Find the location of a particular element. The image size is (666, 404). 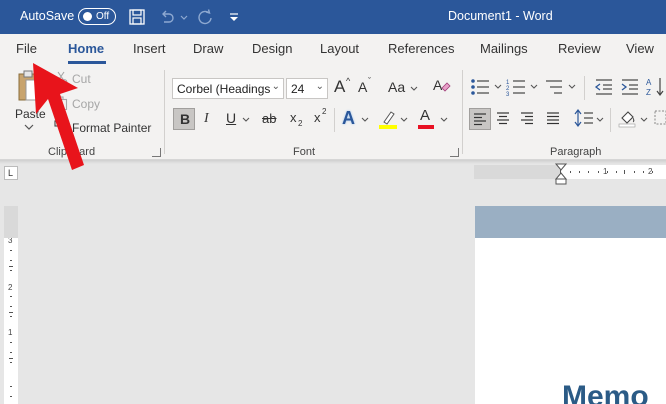

format-painter-icon is located at coordinates (60, 126).